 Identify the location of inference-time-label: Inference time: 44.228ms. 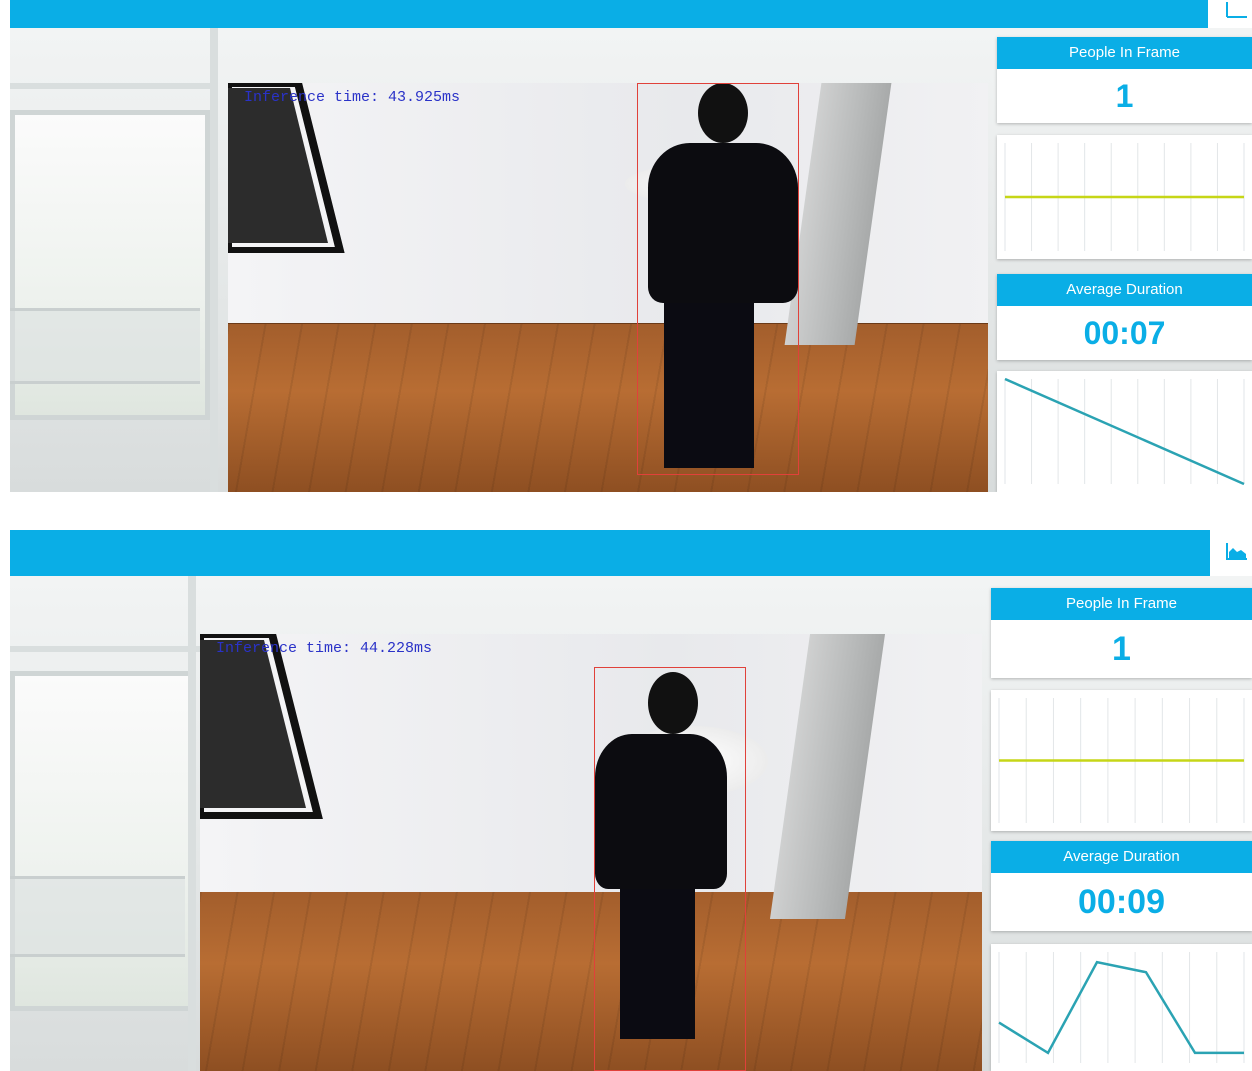
(324, 648).